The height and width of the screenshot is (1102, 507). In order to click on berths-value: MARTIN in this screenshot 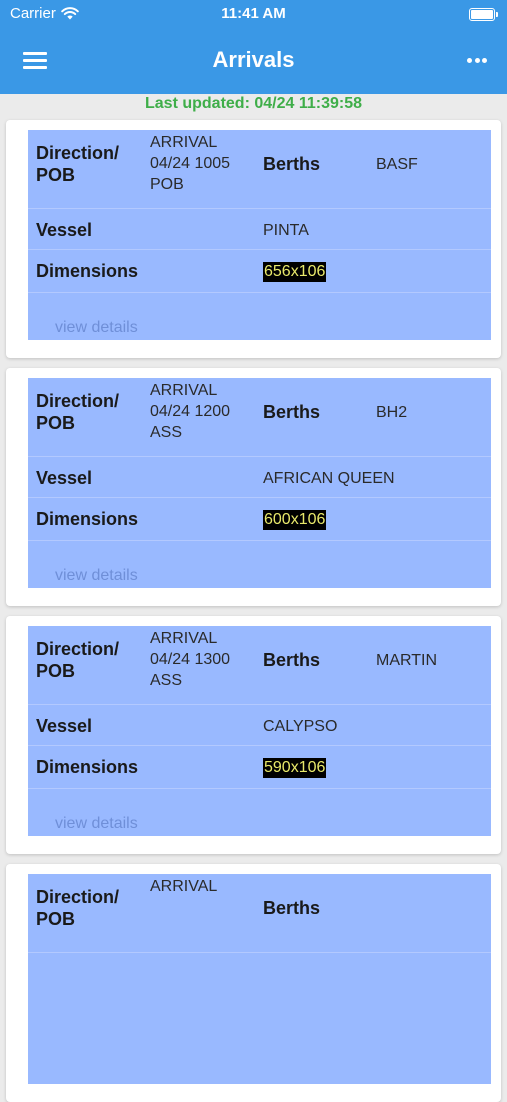, I will do `click(407, 660)`.